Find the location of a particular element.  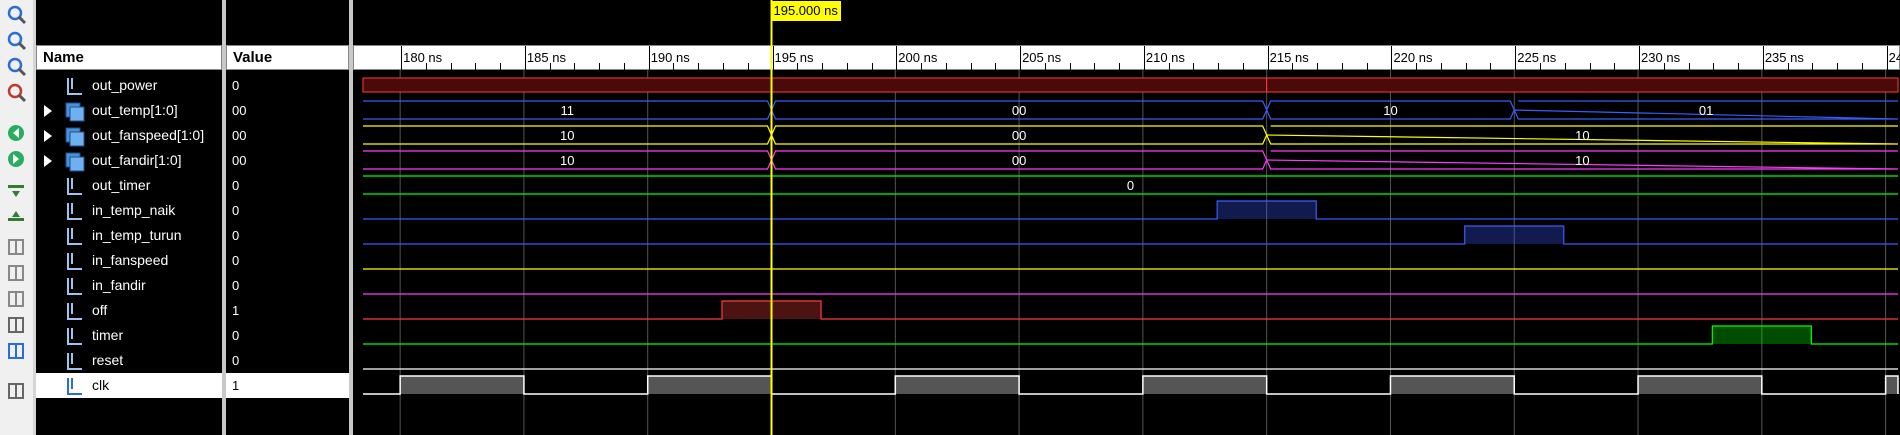

waveform-off is located at coordinates (1130, 310).